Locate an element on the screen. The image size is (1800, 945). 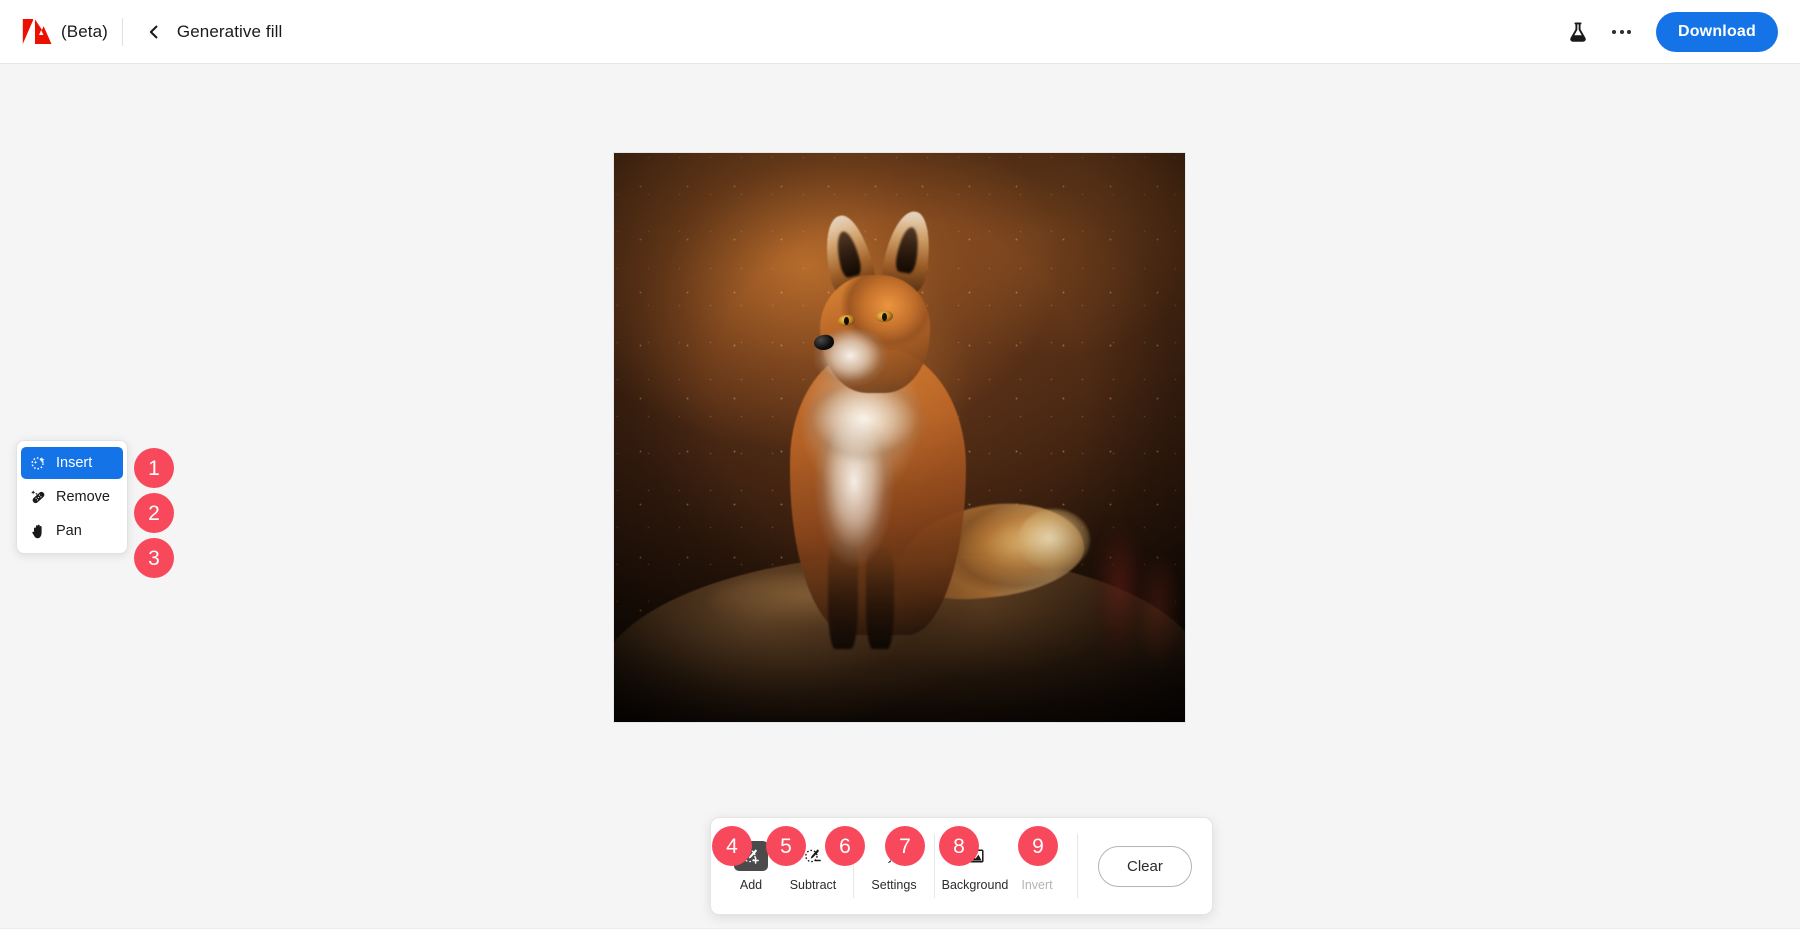
back-button is located at coordinates (154, 32).